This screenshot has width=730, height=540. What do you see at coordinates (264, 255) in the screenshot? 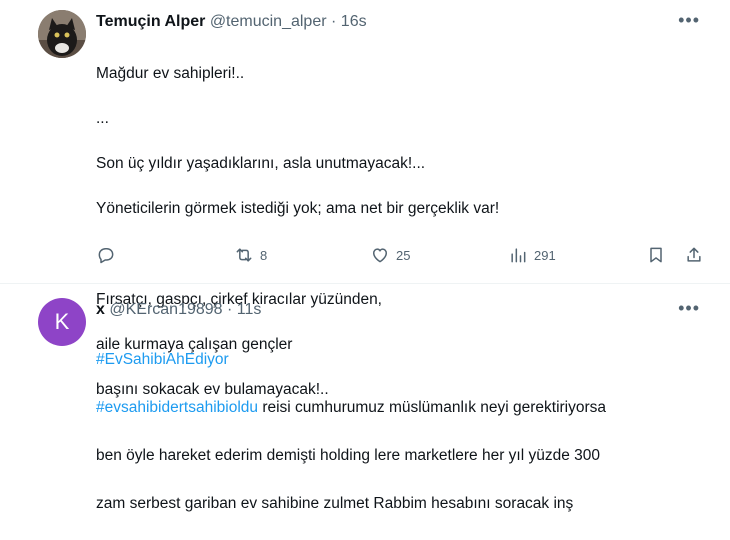
I see `retweet-count: 8` at bounding box center [264, 255].